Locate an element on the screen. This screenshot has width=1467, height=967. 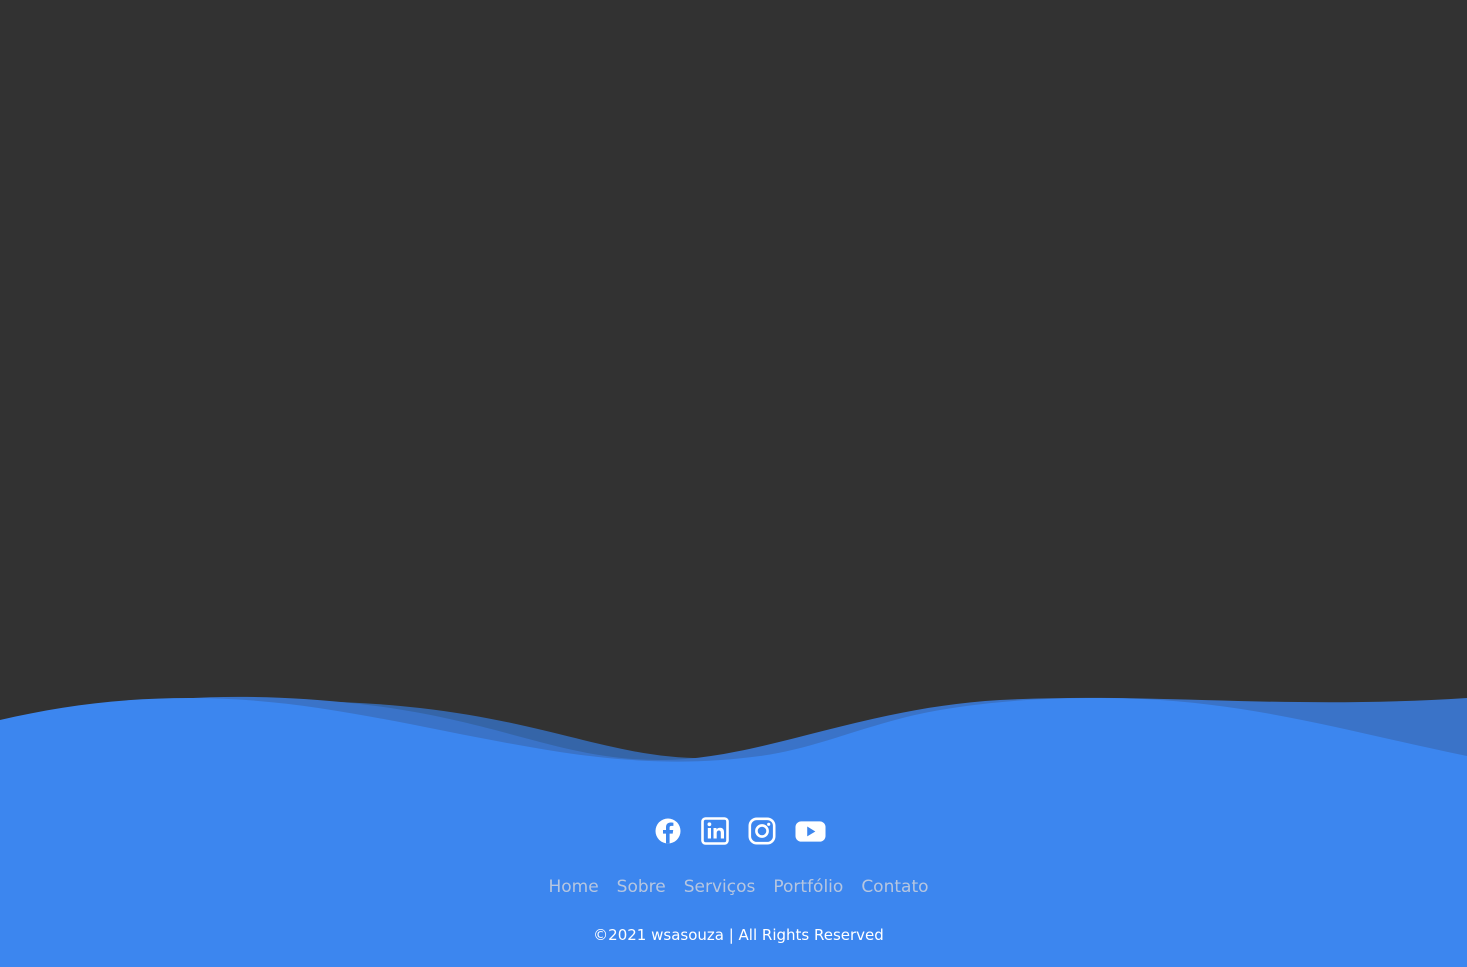
nav-item-contato: Contato is located at coordinates (894, 887).